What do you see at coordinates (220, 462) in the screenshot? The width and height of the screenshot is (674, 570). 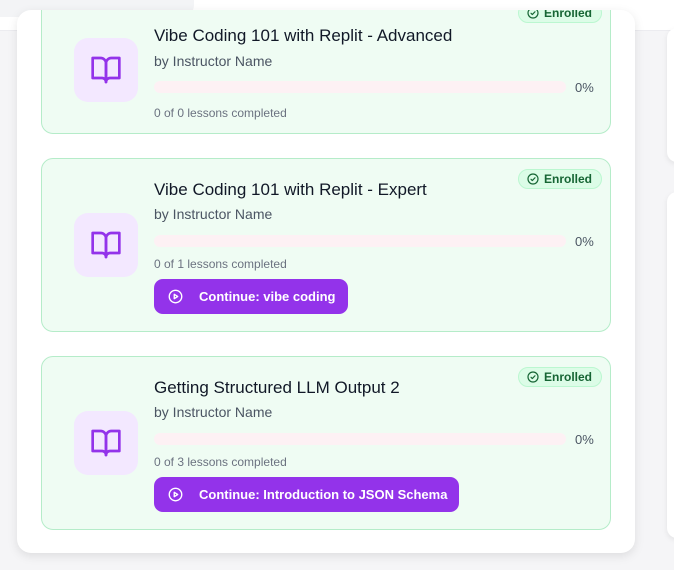 I see `lessons-completed: 0 of 3 lessons completed` at bounding box center [220, 462].